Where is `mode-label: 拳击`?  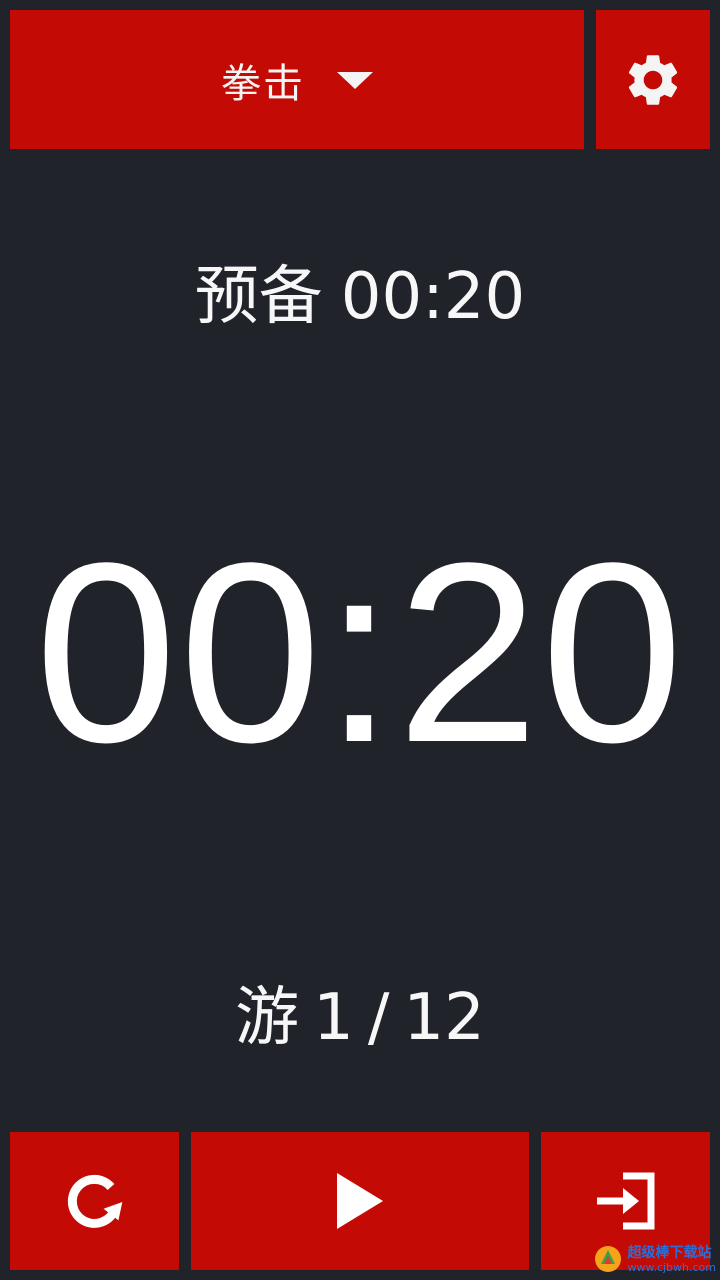 mode-label: 拳击 is located at coordinates (263, 83).